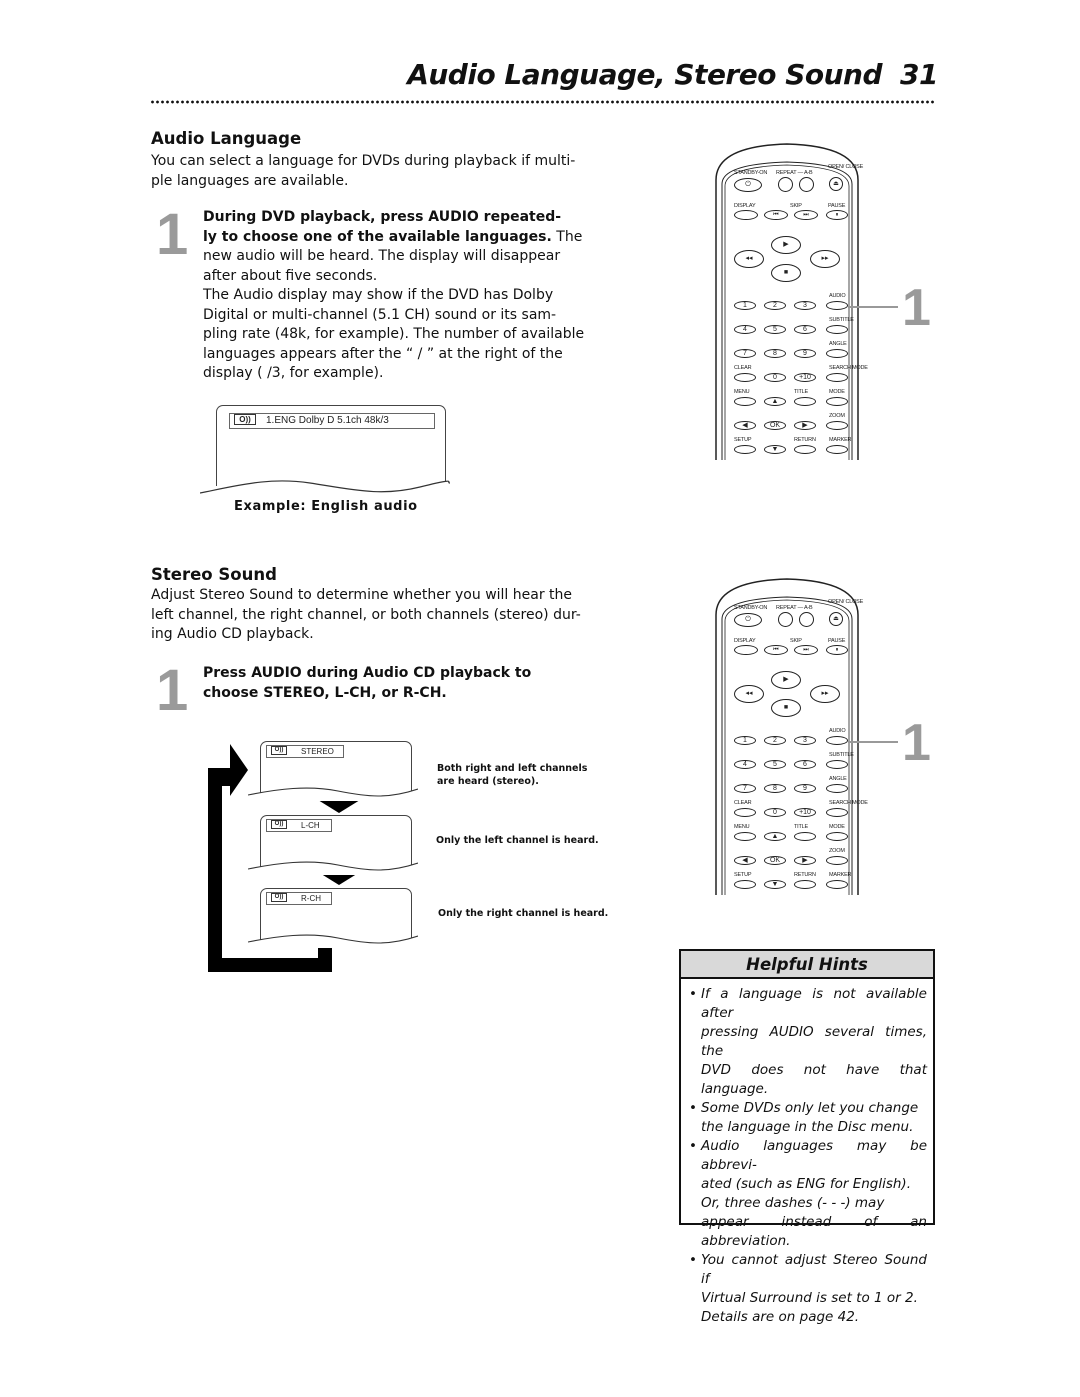 This screenshot has height=1397, width=1080. What do you see at coordinates (333, 771) in the screenshot?
I see `osd-mode-stereo: O)) STEREO` at bounding box center [333, 771].